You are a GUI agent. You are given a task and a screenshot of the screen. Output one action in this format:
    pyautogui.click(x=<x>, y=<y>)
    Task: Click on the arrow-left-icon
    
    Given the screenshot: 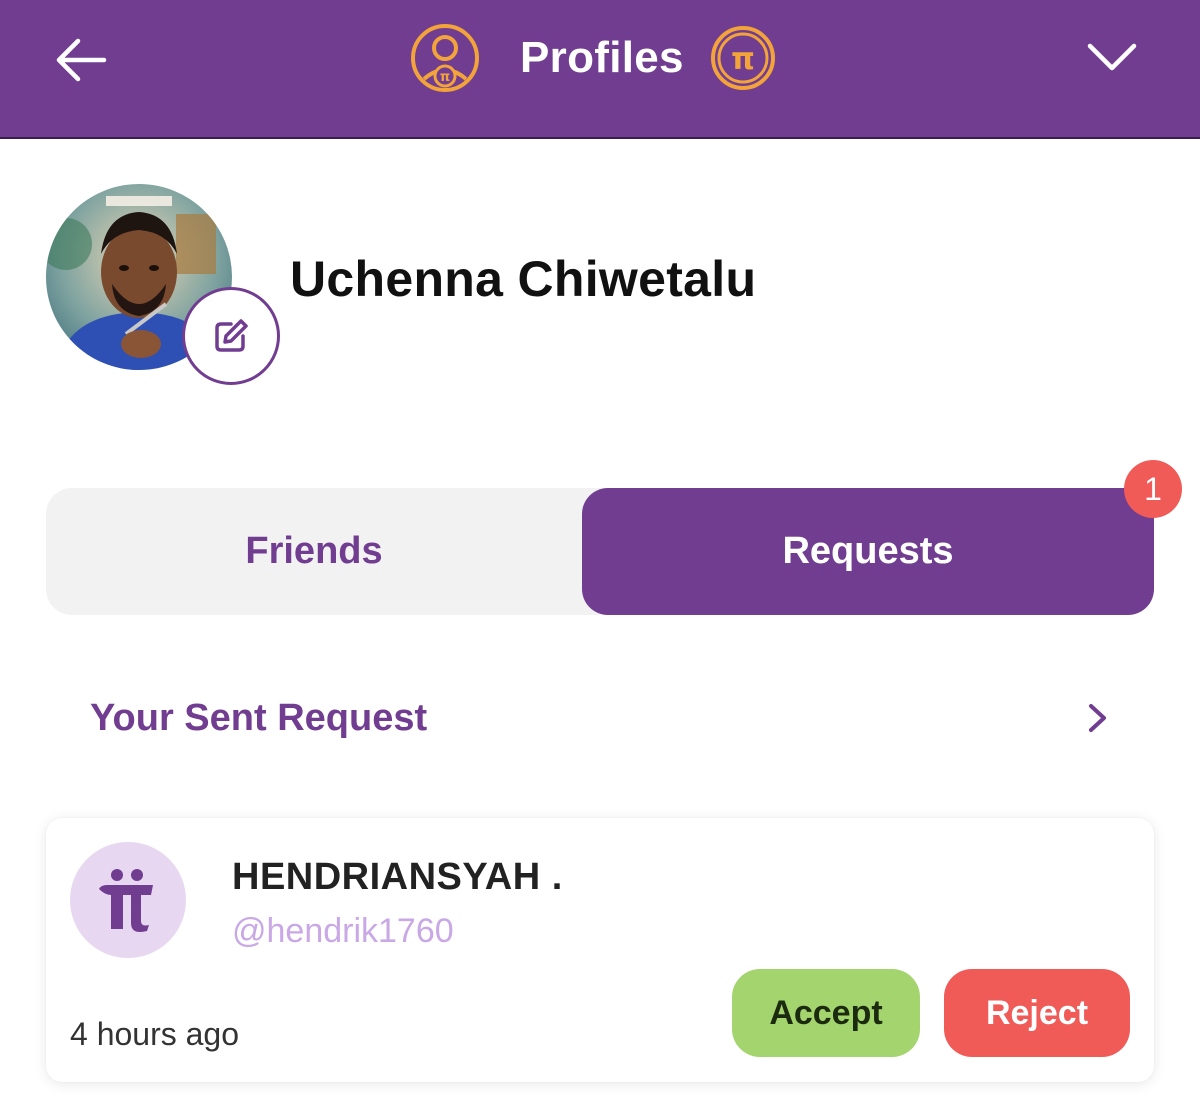 What is the action you would take?
    pyautogui.click(x=81, y=60)
    